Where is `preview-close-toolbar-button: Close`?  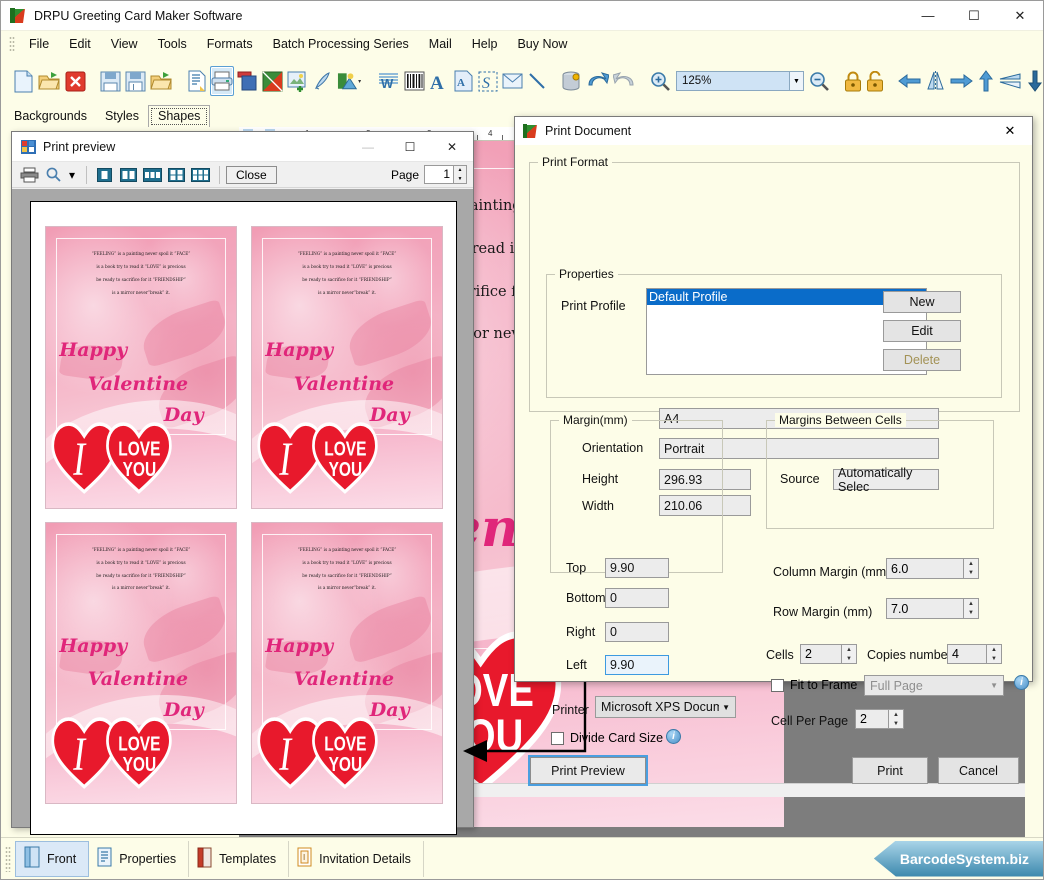
preview-close-toolbar-button: Close is located at coordinates (251, 174).